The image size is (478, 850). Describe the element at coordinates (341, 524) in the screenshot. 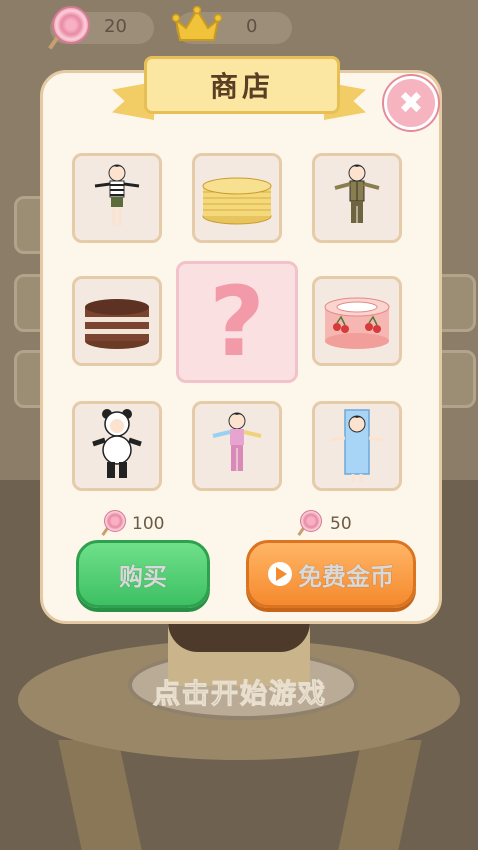

I see `free-coins-reward: 50` at that location.